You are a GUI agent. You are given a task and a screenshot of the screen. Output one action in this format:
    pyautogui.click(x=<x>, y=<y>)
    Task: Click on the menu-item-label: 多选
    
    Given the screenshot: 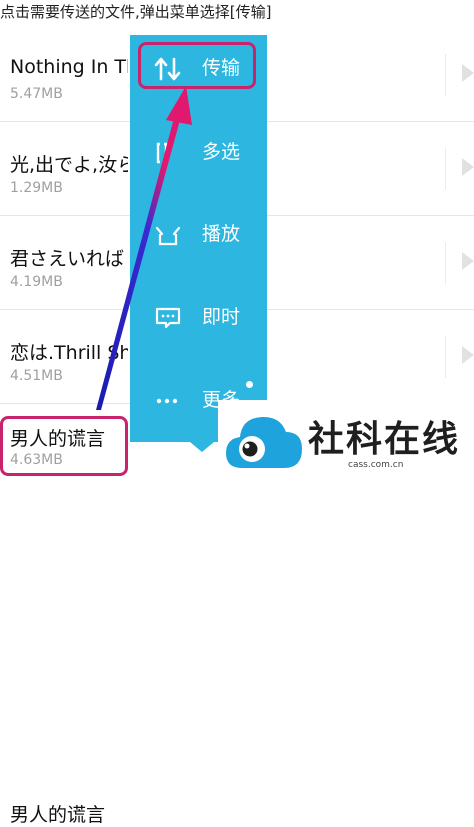 What is the action you would take?
    pyautogui.click(x=221, y=152)
    